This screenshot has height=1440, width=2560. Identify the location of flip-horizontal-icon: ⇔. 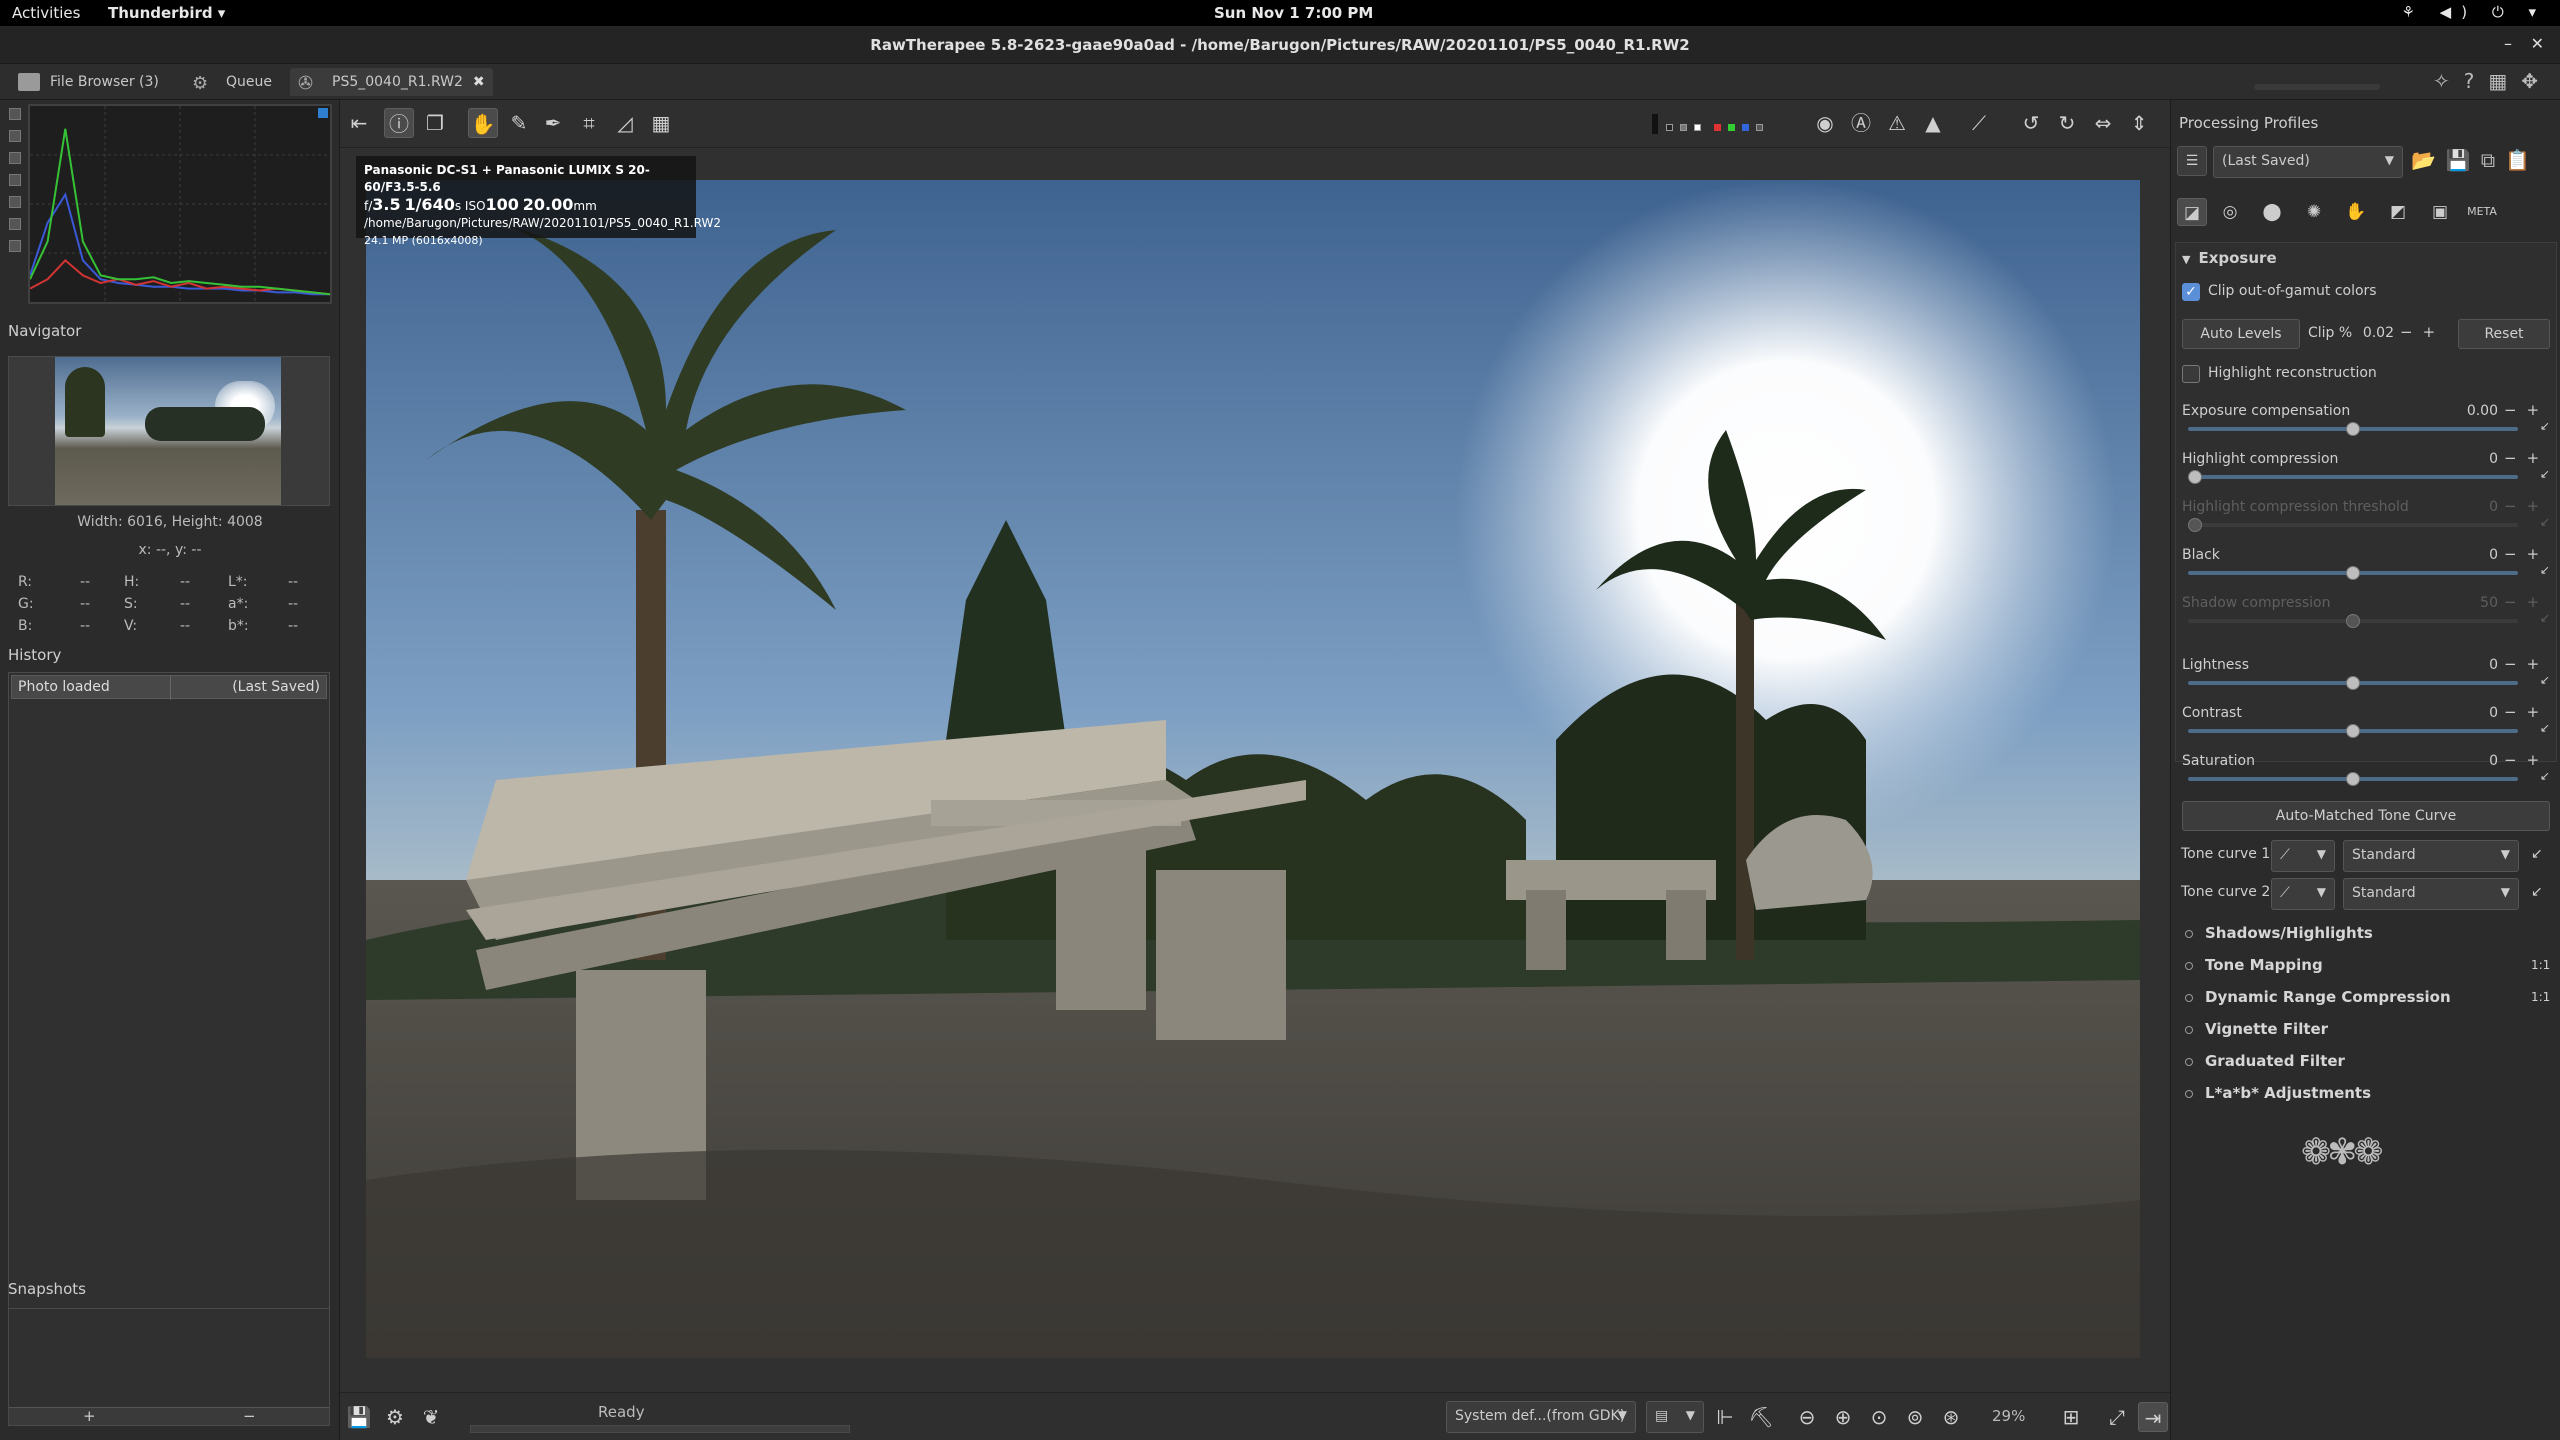
(2103, 123).